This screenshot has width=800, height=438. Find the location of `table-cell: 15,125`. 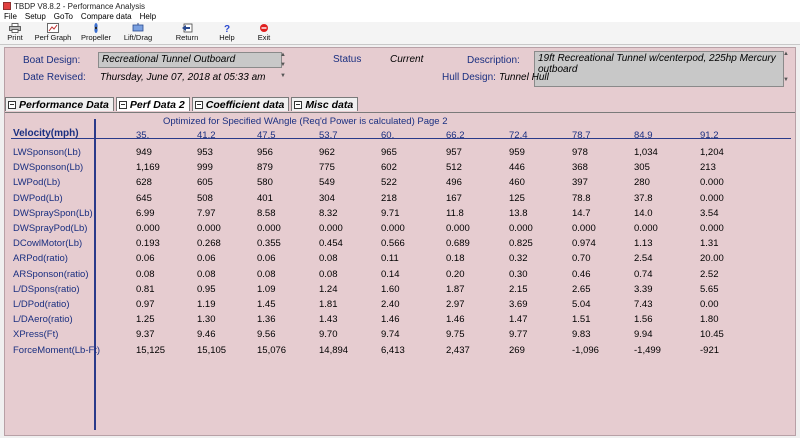

table-cell: 15,125 is located at coordinates (151, 350).